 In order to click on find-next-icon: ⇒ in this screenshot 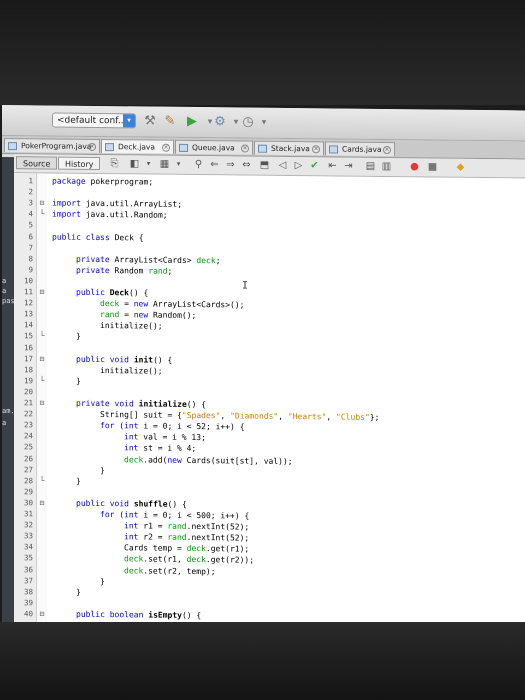, I will do `click(230, 164)`.